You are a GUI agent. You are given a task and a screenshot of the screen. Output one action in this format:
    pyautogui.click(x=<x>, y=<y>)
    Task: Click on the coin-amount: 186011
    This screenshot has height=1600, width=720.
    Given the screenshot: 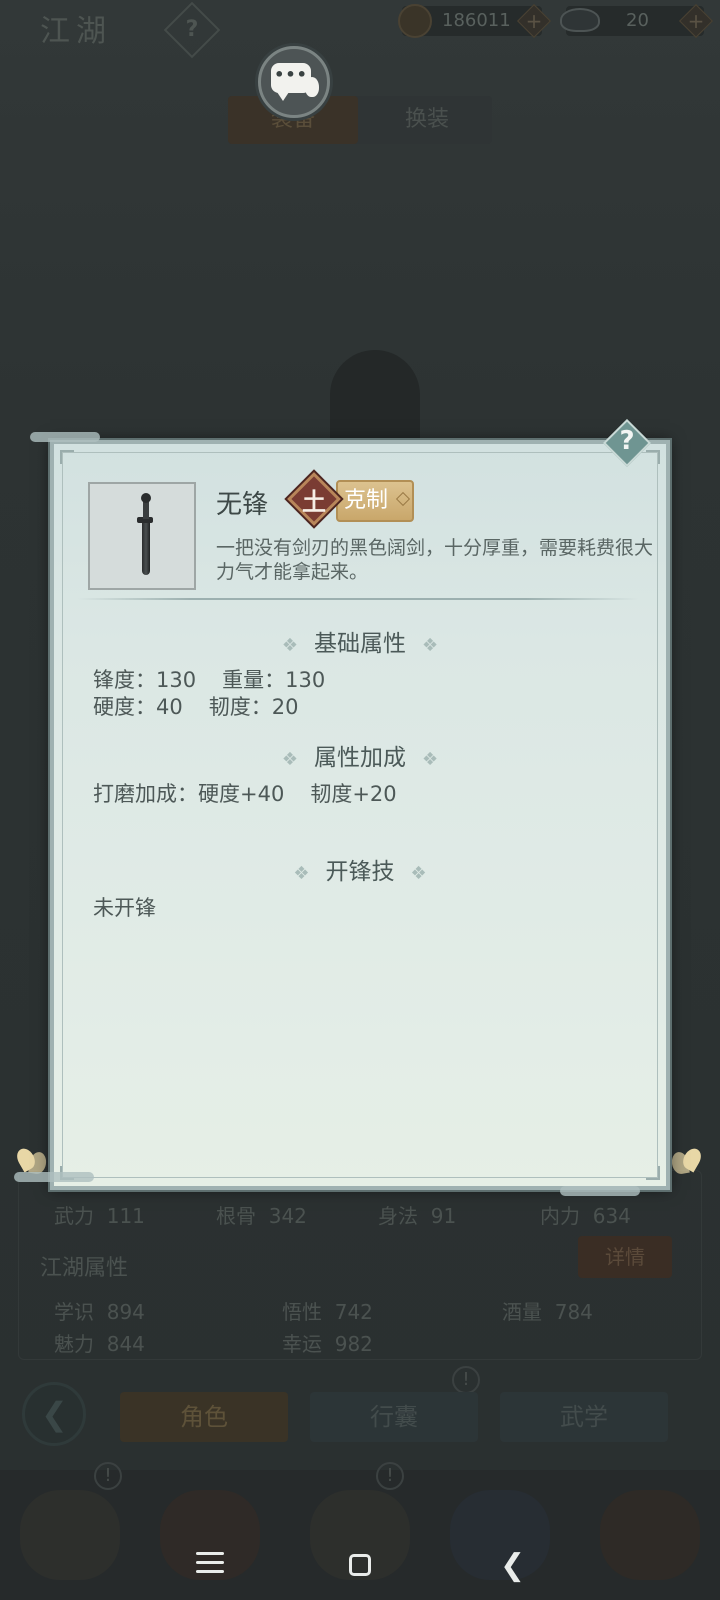 What is the action you would take?
    pyautogui.click(x=476, y=20)
    